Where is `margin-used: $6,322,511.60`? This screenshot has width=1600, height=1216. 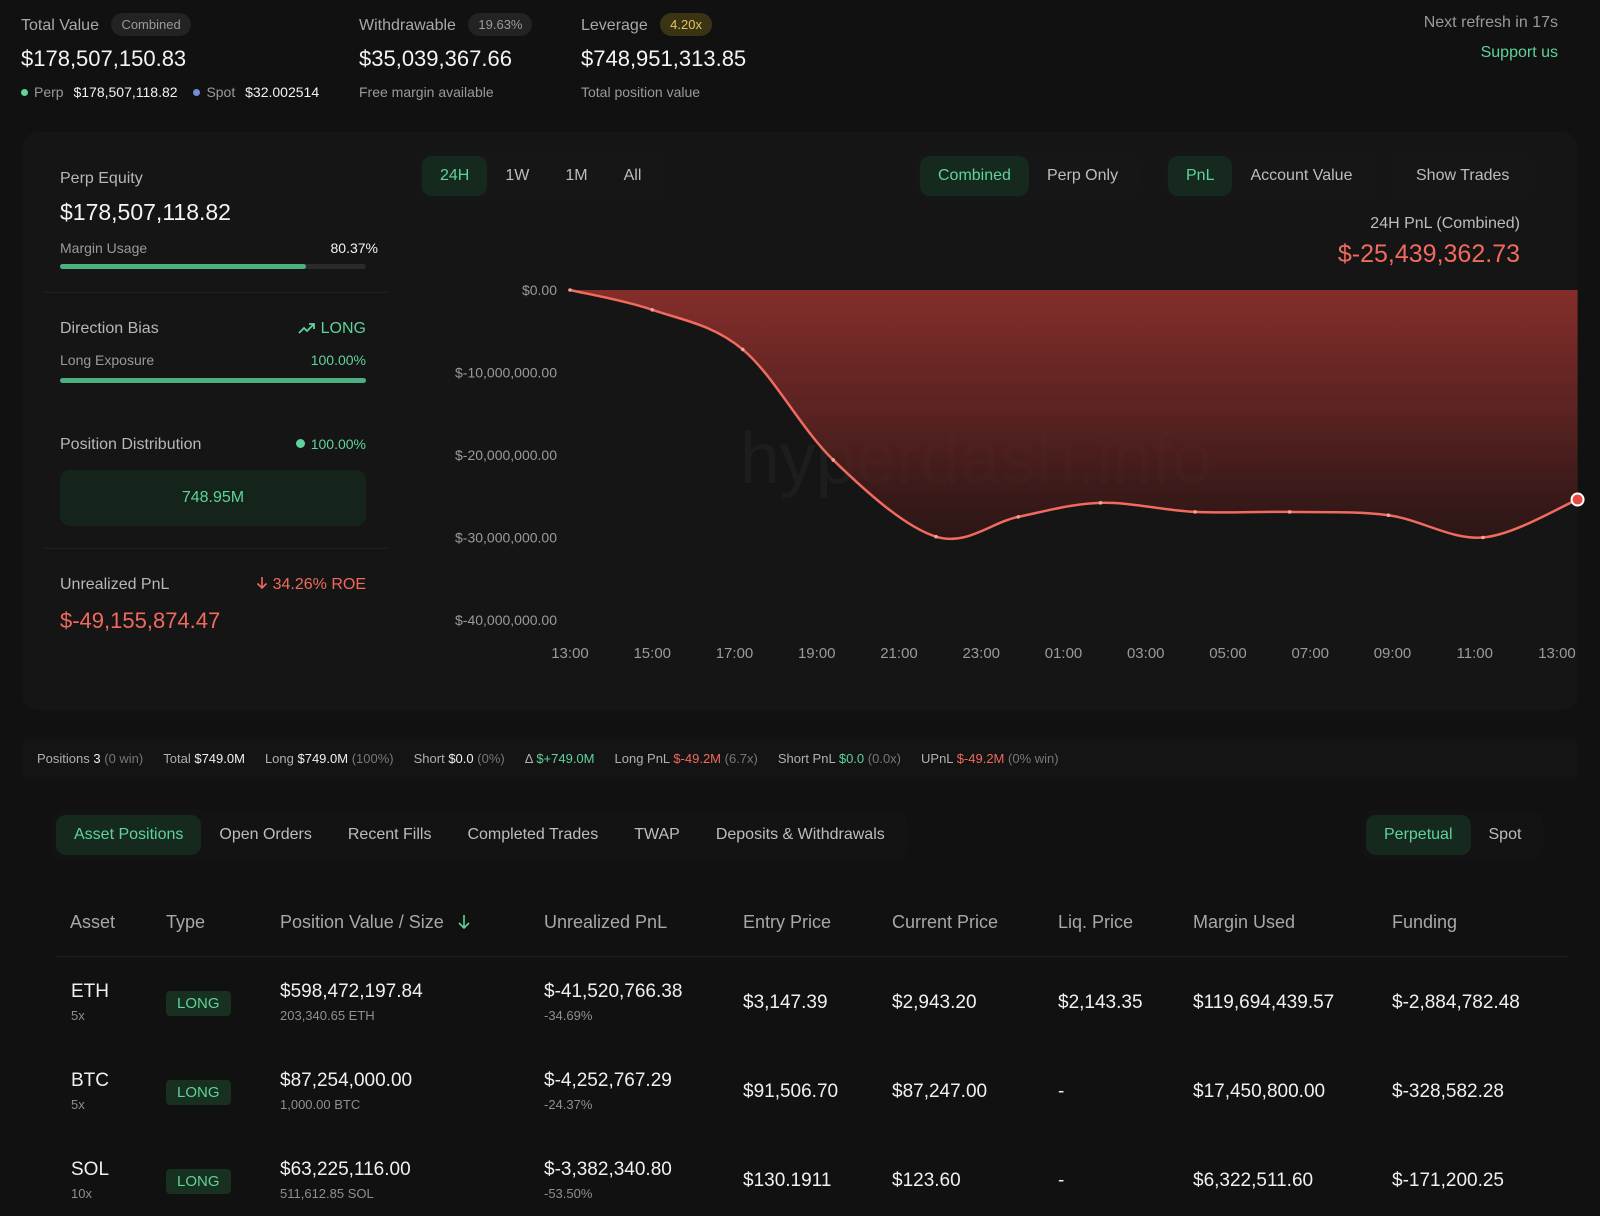
margin-used: $6,322,511.60 is located at coordinates (1253, 1180).